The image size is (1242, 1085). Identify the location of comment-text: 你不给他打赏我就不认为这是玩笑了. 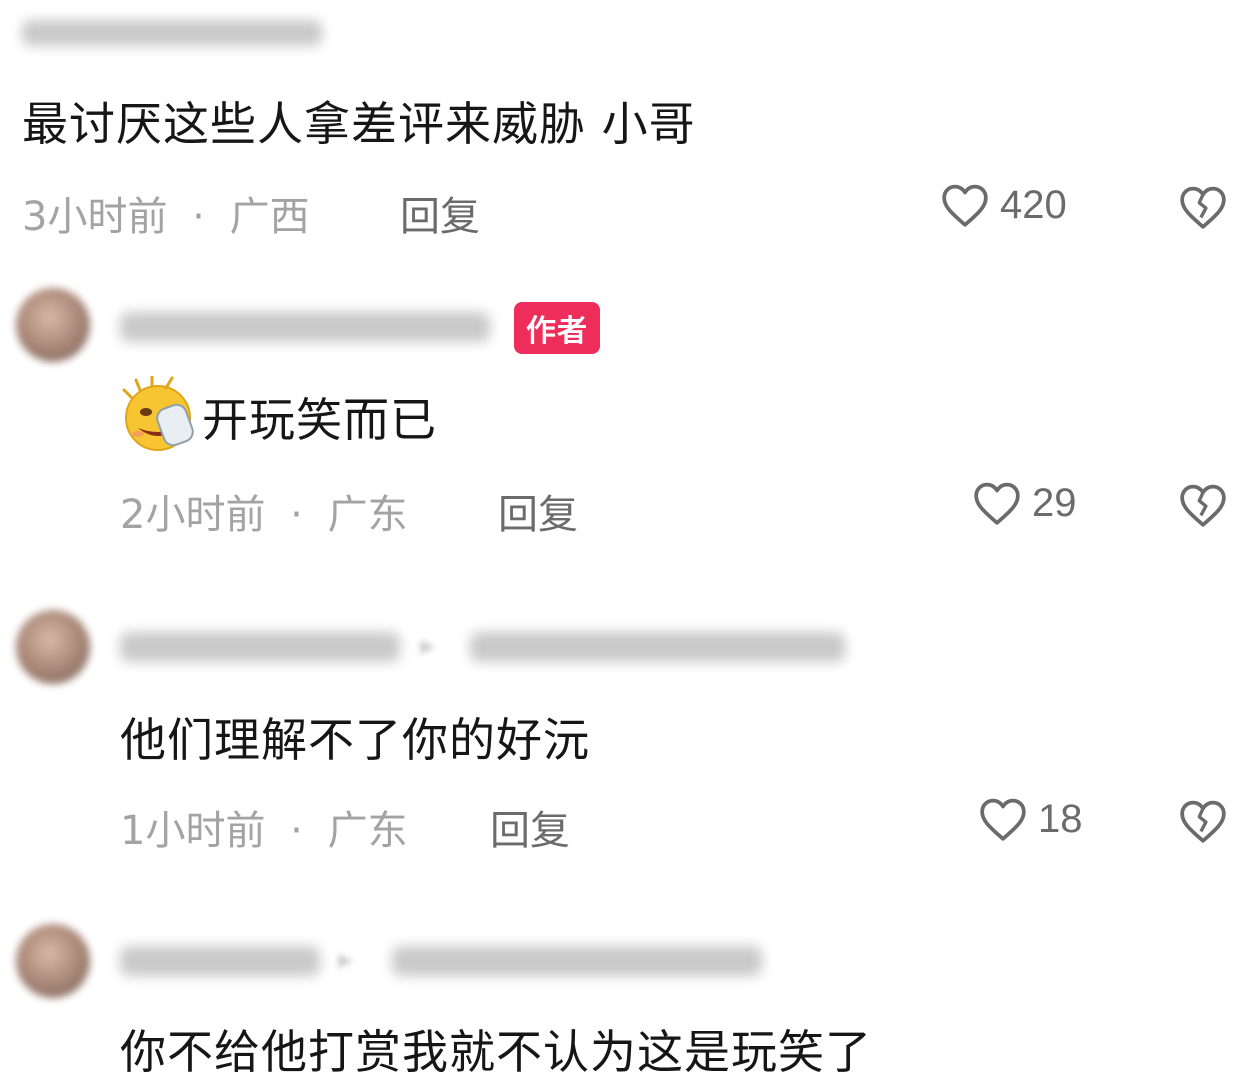
(496, 1052).